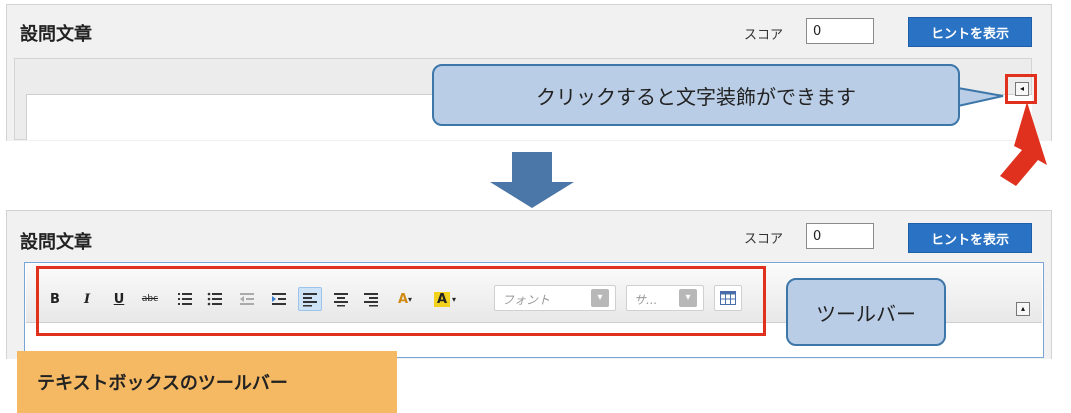  I want to click on caption-label: テキストボックスのツールバー, so click(207, 382).